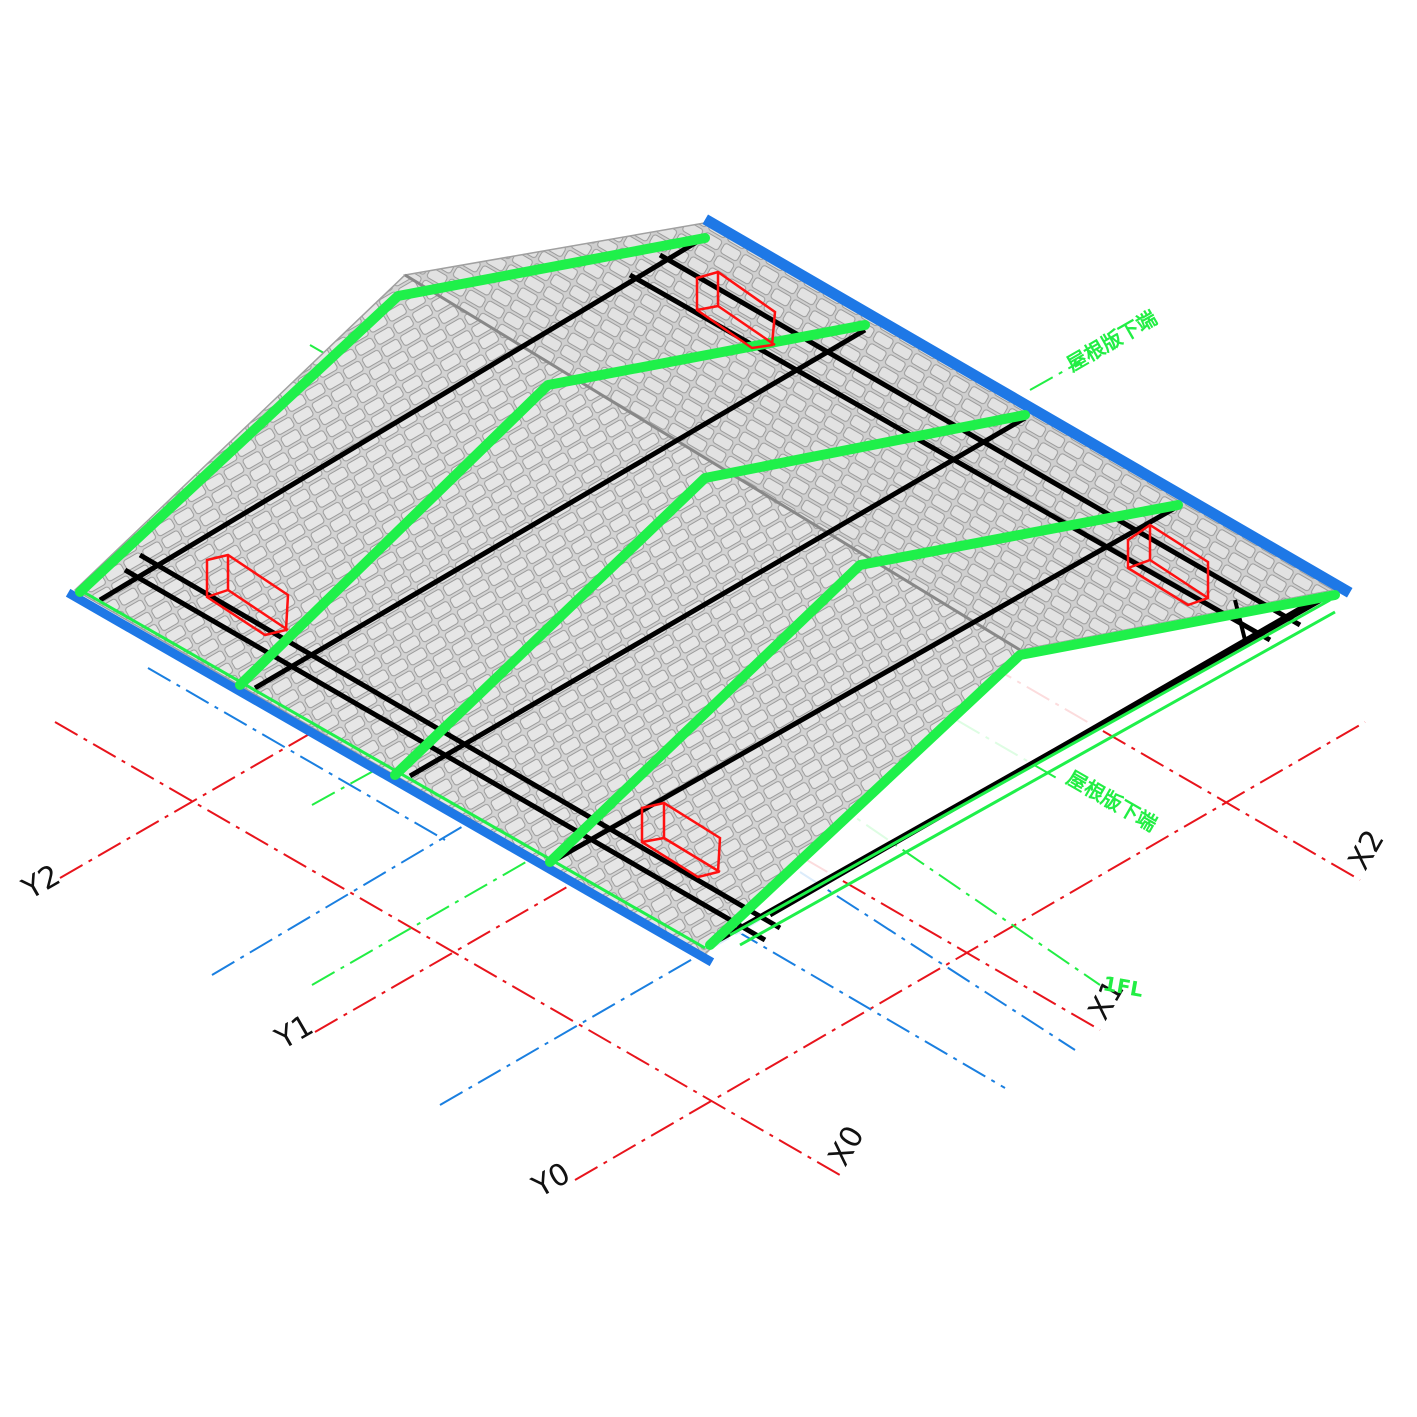 The width and height of the screenshot is (1417, 1417). I want to click on level-label-middle: 屋根版下端, so click(1112, 801).